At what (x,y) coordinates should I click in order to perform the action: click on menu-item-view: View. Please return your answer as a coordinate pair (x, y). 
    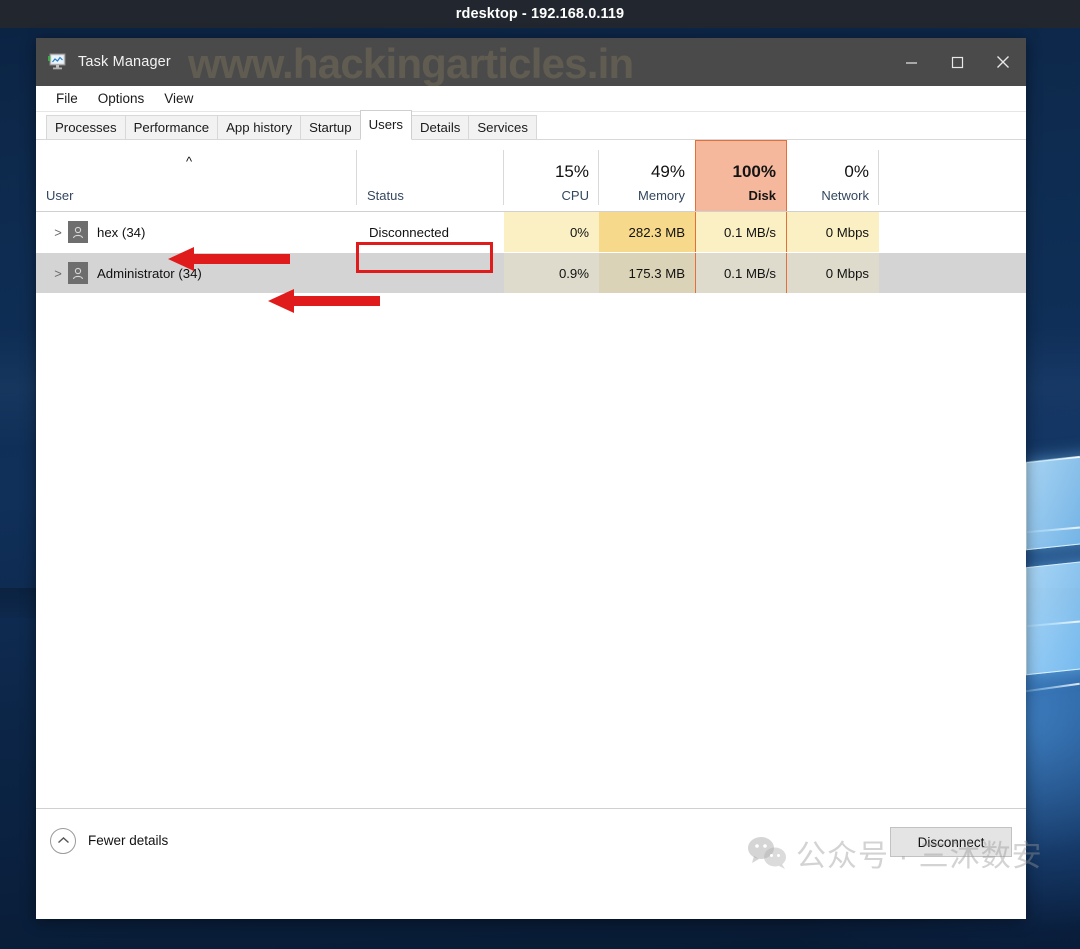
    Looking at the image, I should click on (178, 99).